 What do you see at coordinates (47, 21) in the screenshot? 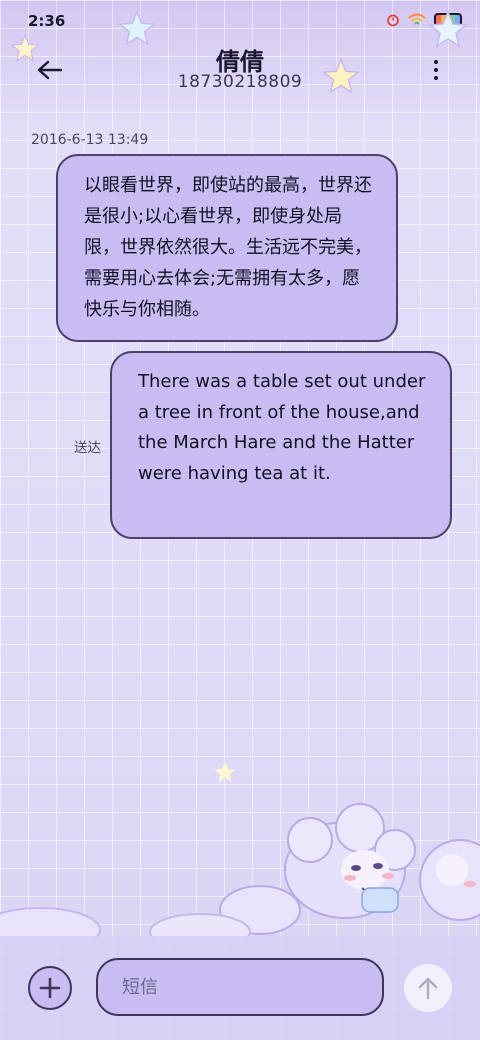
I see `status-time: 2:36` at bounding box center [47, 21].